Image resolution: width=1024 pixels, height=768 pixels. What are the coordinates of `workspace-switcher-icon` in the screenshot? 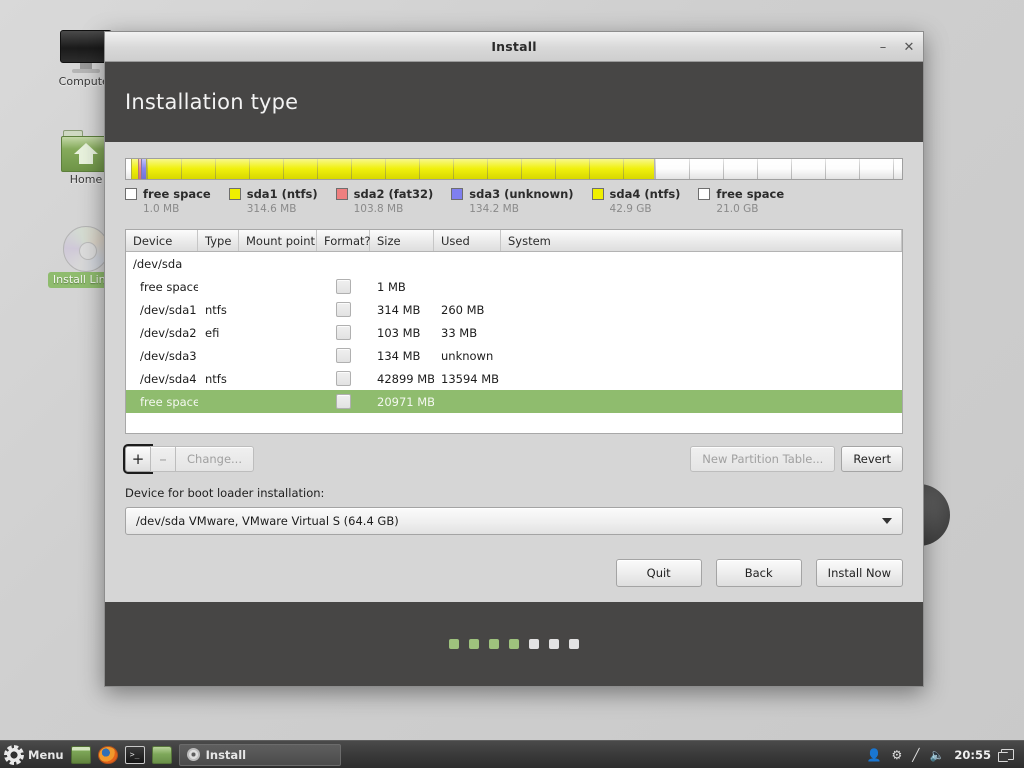 It's located at (1006, 755).